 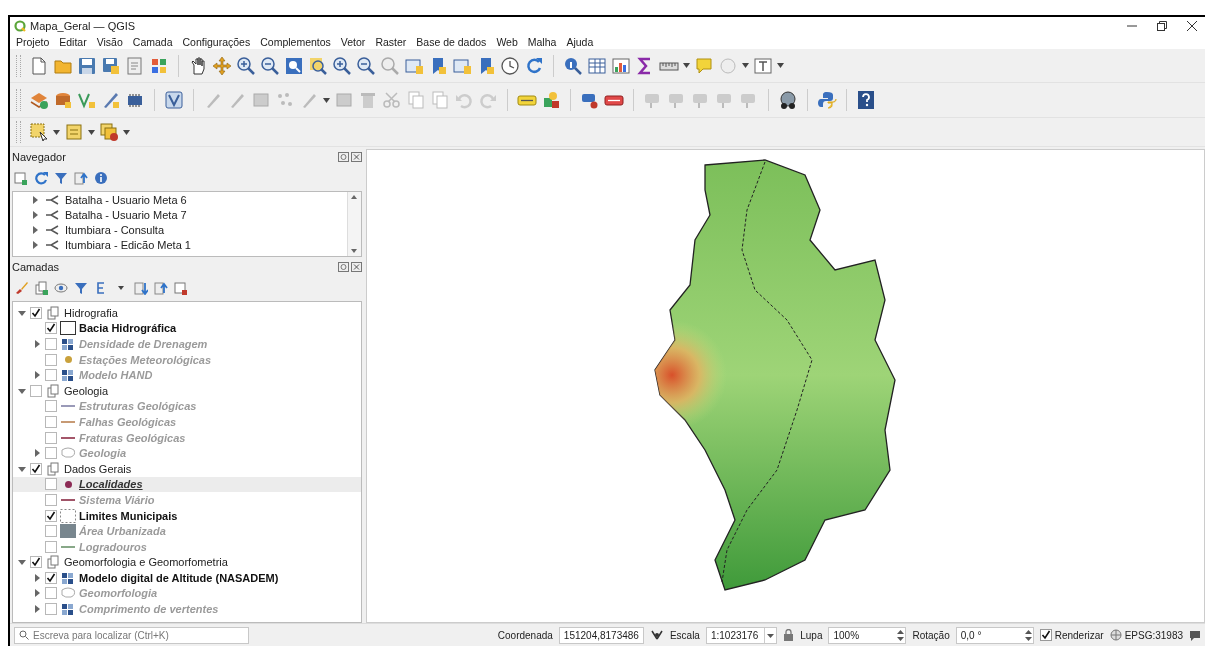 What do you see at coordinates (294, 65) in the screenshot?
I see `zoom-extent-icon` at bounding box center [294, 65].